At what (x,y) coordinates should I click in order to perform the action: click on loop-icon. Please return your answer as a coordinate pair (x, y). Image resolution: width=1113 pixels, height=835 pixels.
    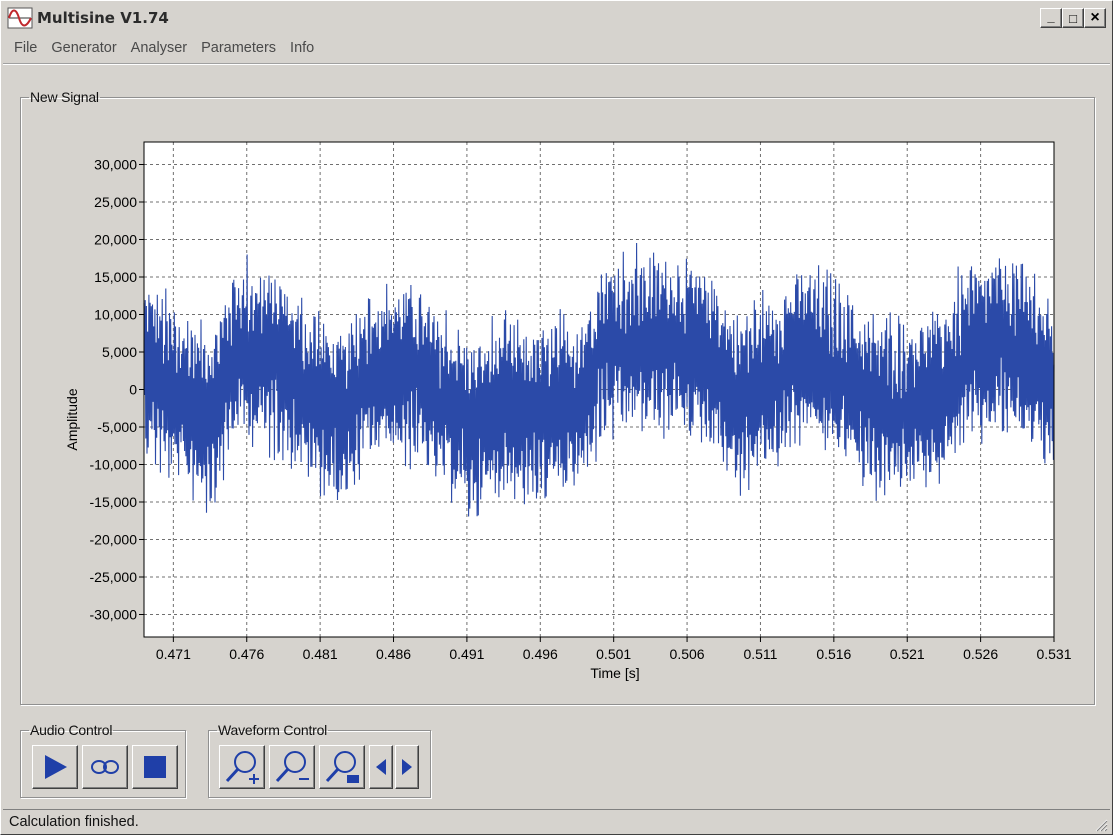
    Looking at the image, I should click on (105, 767).